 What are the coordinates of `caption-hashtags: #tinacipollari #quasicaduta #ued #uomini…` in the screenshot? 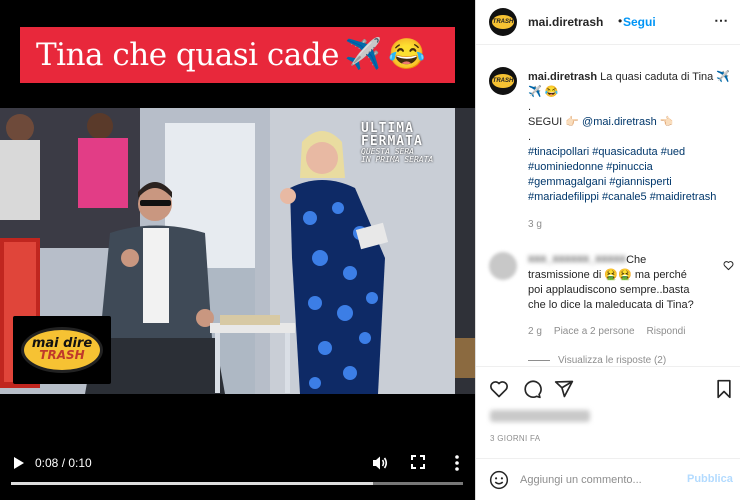 It's located at (630, 175).